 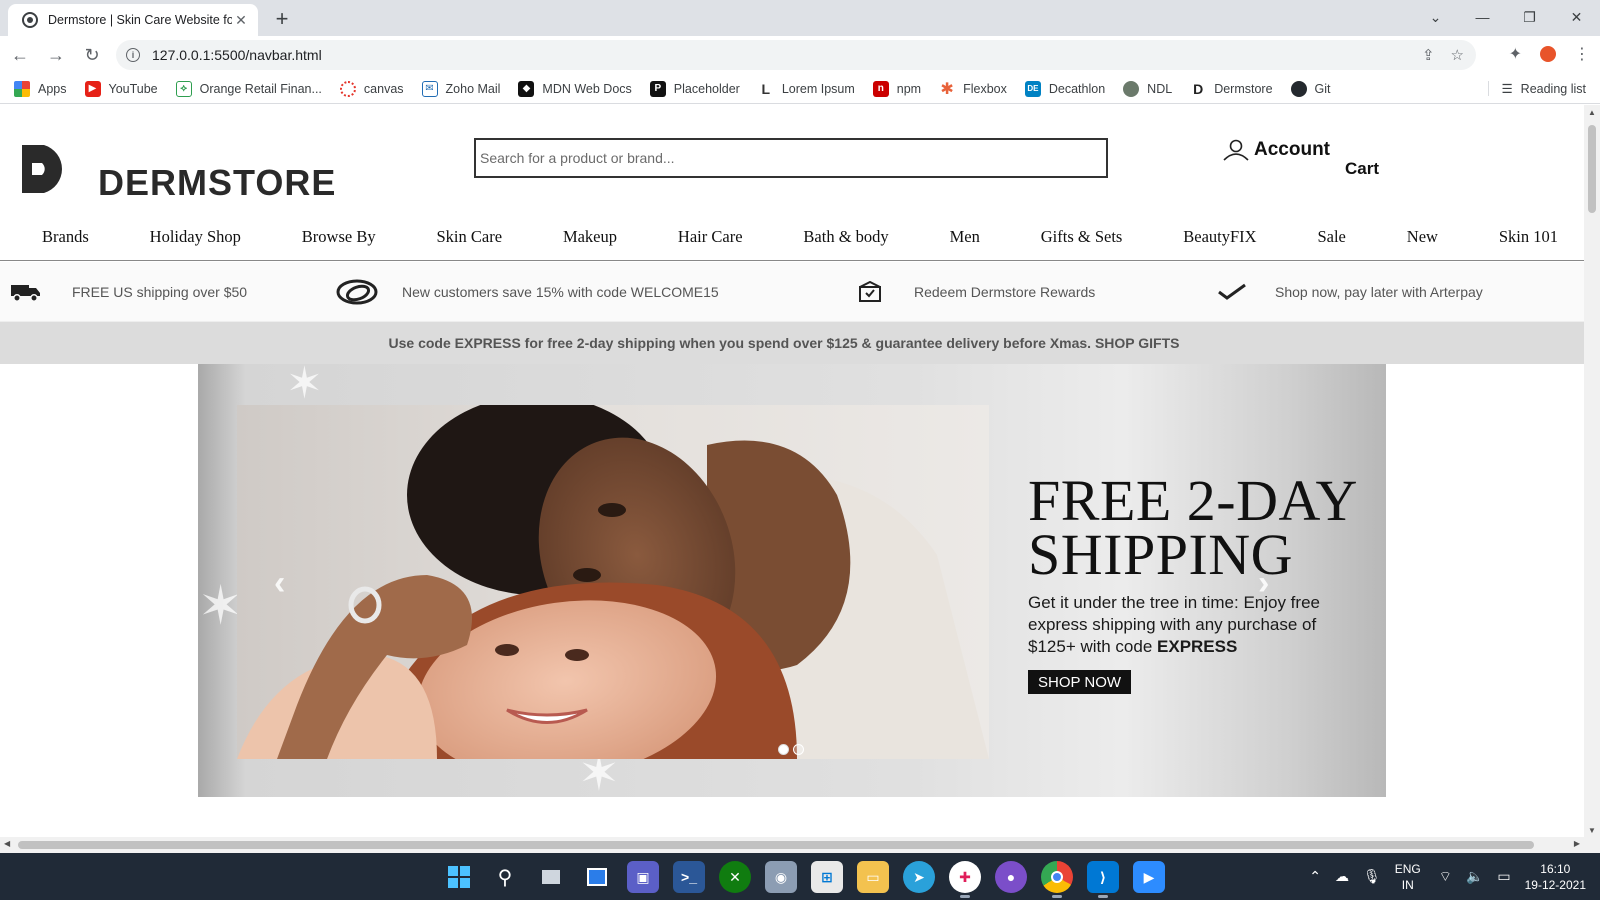 I want to click on nav-new: New, so click(x=1422, y=237).